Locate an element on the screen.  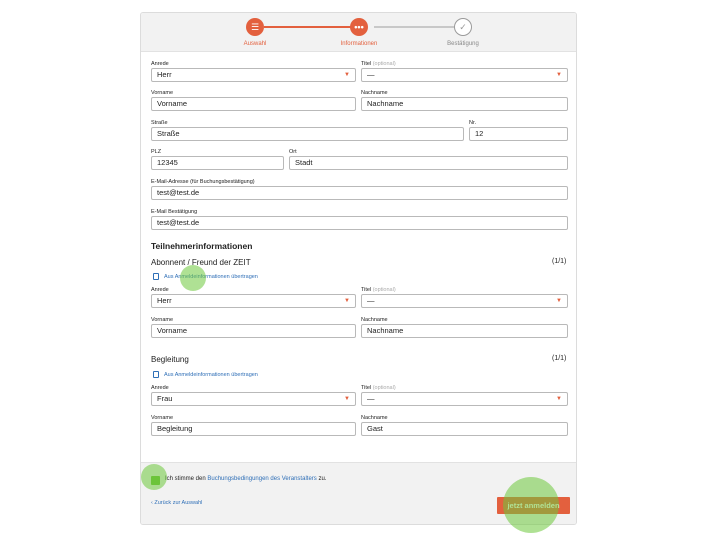
step-informationen: ••• Informationen is located at coordinates (359, 32).